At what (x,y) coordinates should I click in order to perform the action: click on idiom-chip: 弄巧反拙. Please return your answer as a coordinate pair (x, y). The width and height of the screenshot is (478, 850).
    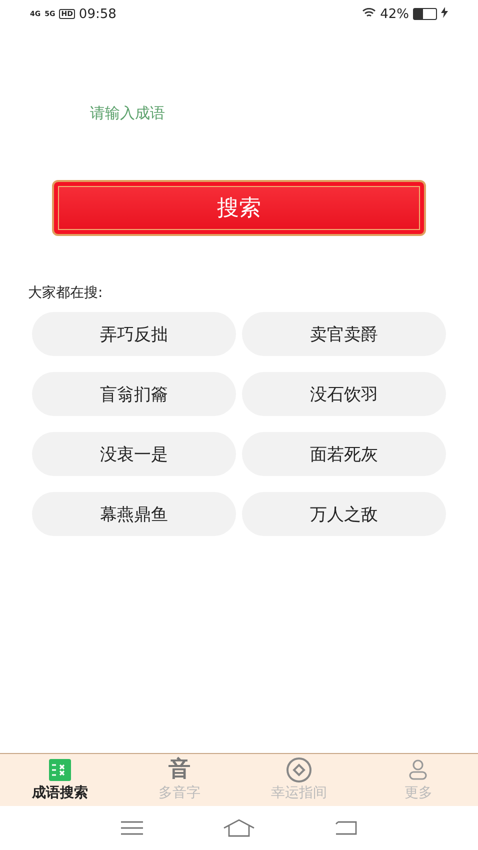
    Looking at the image, I should click on (134, 334).